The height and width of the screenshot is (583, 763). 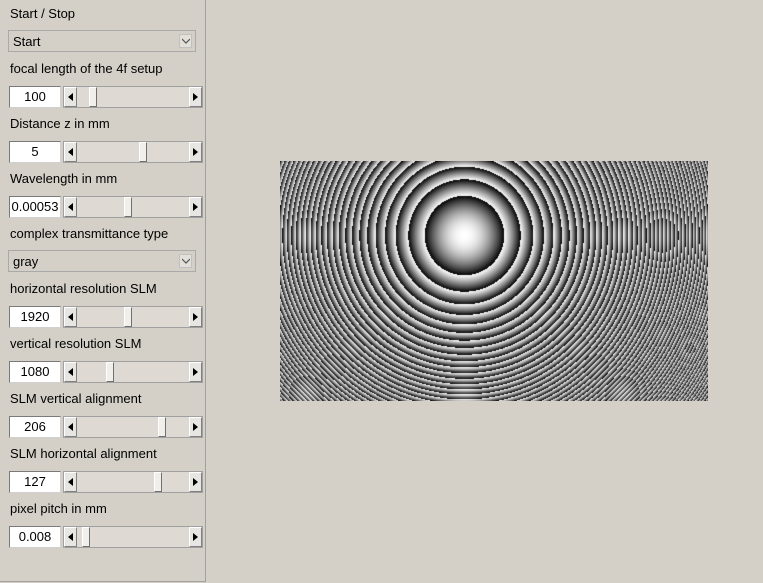 What do you see at coordinates (133, 537) in the screenshot?
I see `pixel-pitch-slider` at bounding box center [133, 537].